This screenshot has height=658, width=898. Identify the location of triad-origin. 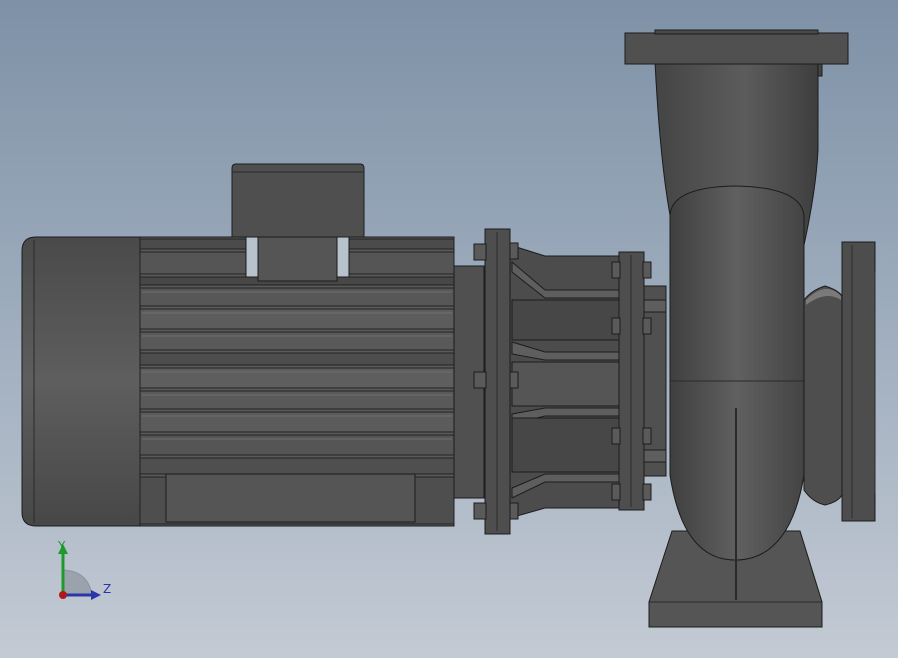
(63, 595).